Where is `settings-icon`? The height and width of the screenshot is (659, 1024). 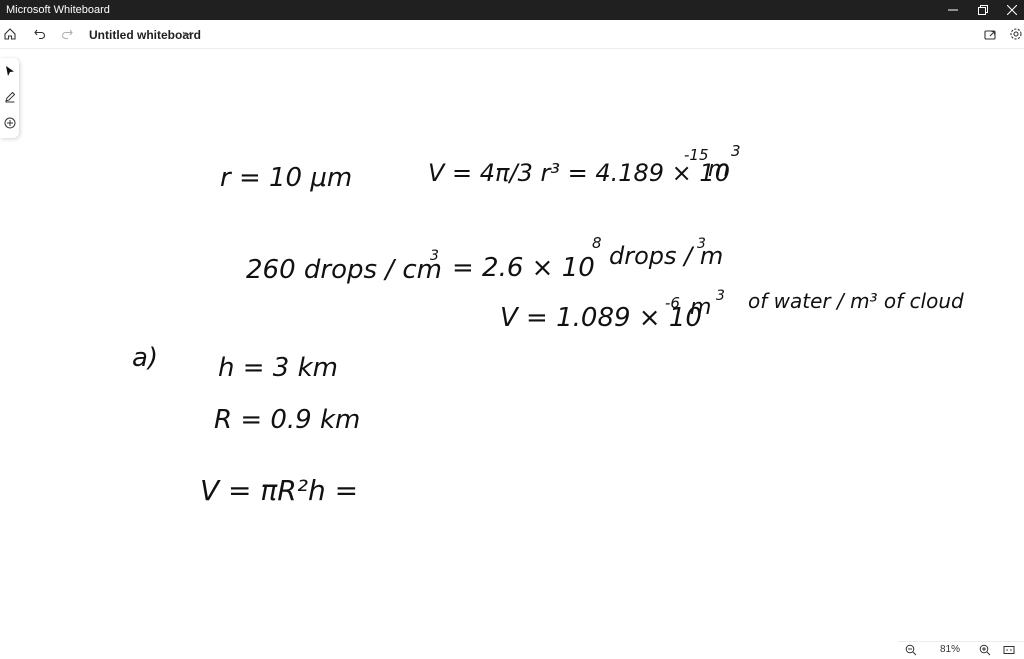
settings-icon is located at coordinates (1016, 34).